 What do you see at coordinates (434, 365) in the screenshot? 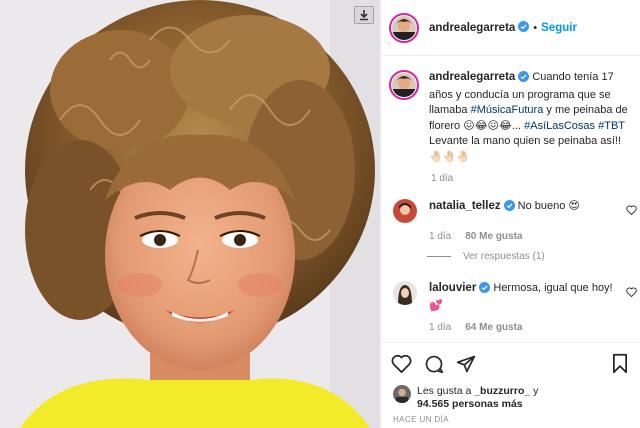
I see `comment-icon` at bounding box center [434, 365].